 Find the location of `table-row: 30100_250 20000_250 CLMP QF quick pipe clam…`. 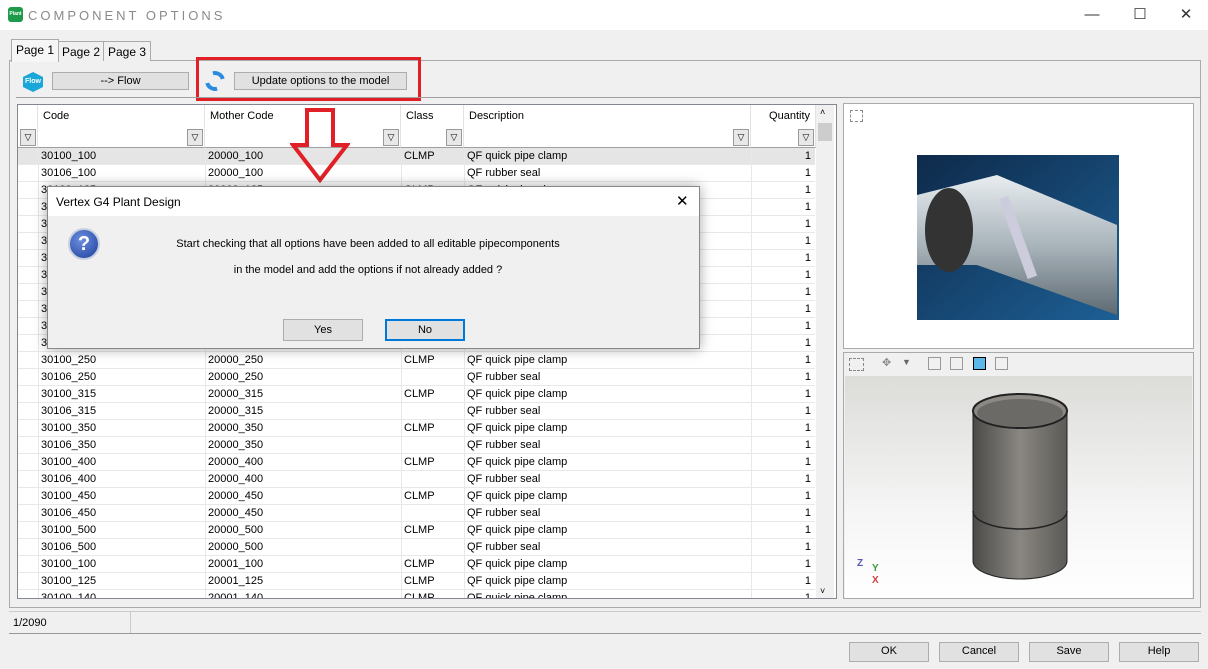

table-row: 30100_250 20000_250 CLMP QF quick pipe clam… is located at coordinates (416, 360).